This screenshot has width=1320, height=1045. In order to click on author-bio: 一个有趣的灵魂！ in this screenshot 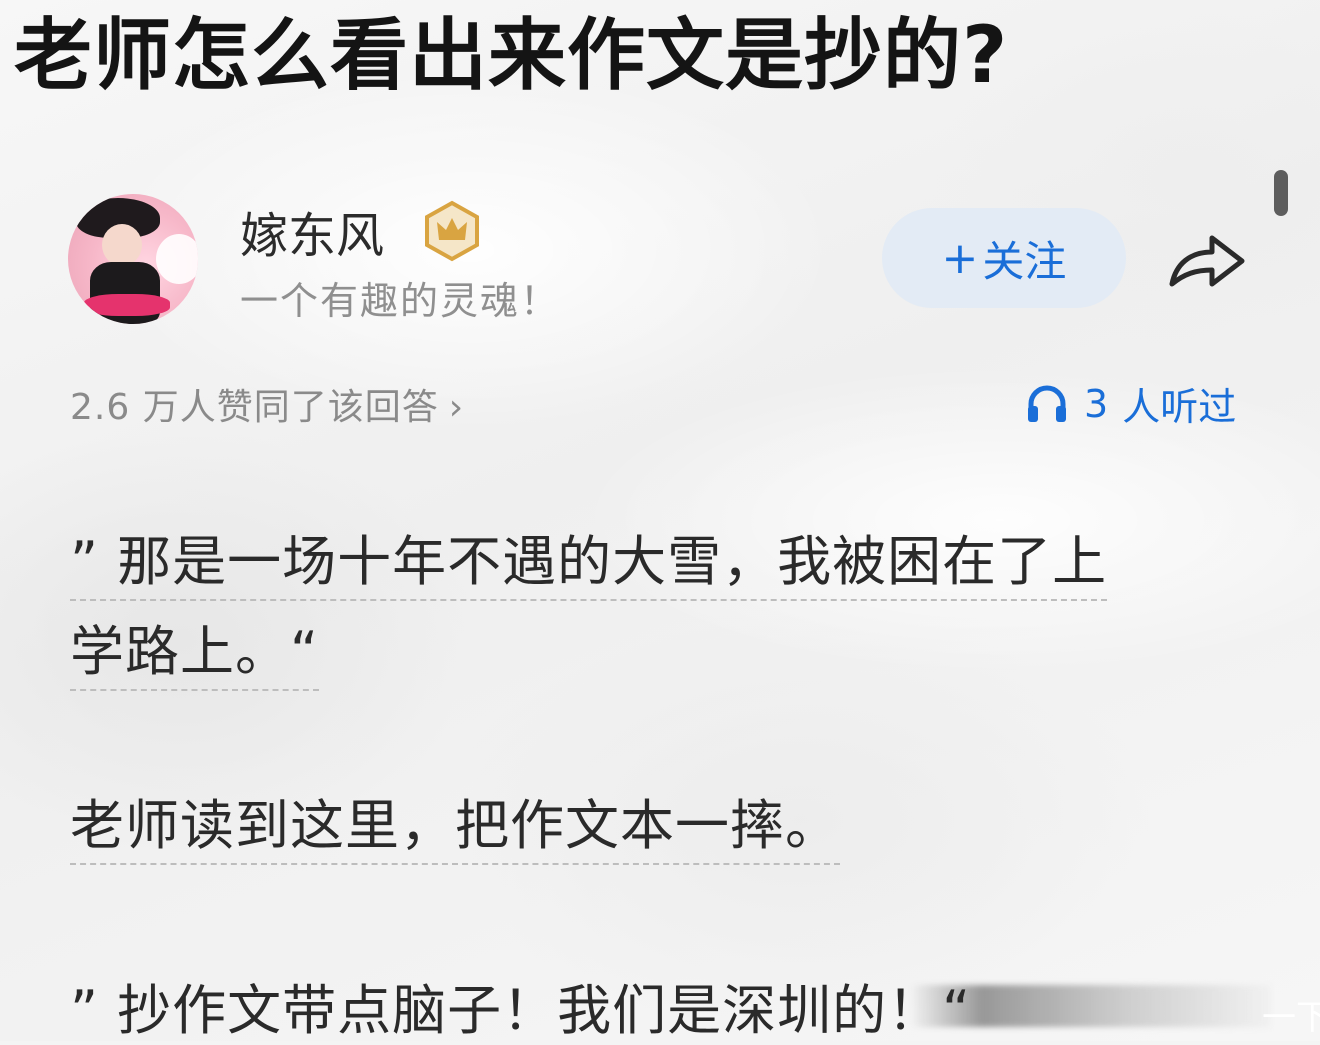, I will do `click(400, 301)`.